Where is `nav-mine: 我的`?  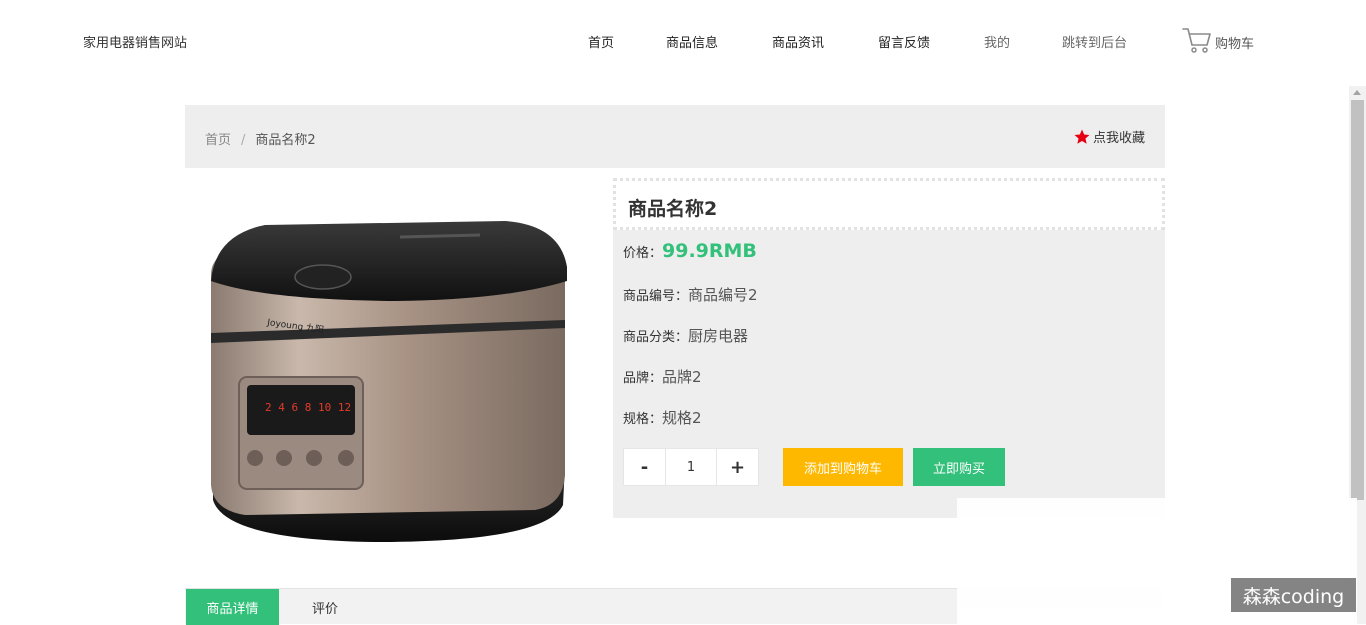 nav-mine: 我的 is located at coordinates (997, 41).